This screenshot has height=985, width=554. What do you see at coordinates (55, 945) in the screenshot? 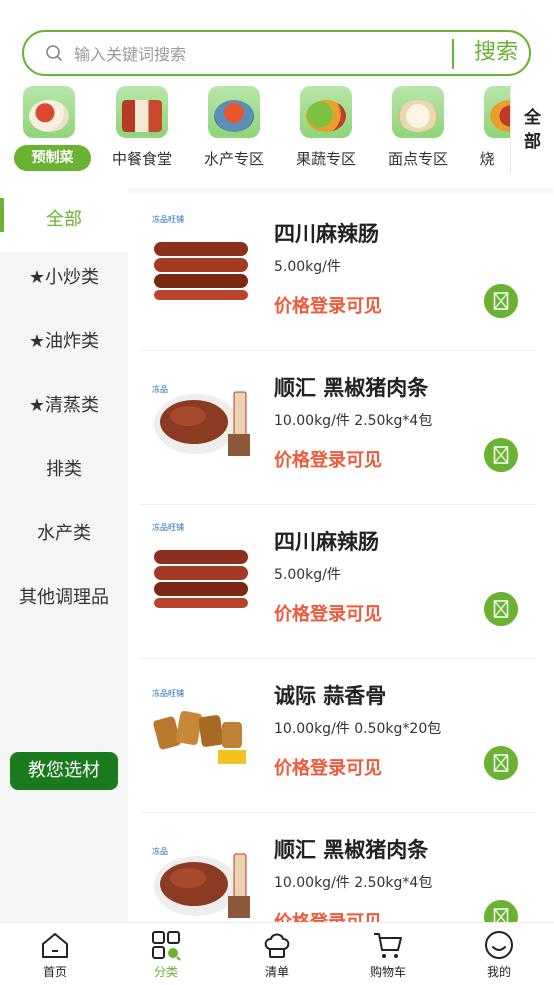
I see `home-icon` at bounding box center [55, 945].